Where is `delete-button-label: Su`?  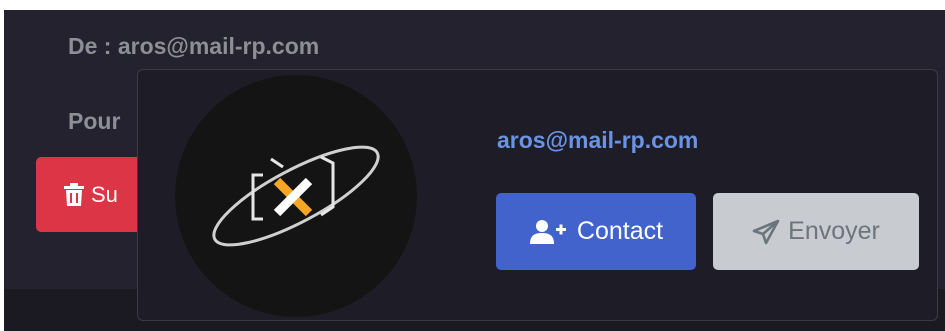 delete-button-label: Su is located at coordinates (104, 194).